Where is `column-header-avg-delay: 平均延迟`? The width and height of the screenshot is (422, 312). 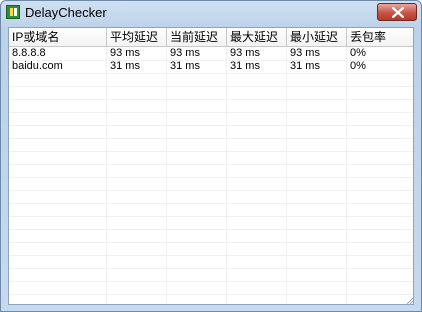
column-header-avg-delay: 平均延迟 is located at coordinates (137, 37).